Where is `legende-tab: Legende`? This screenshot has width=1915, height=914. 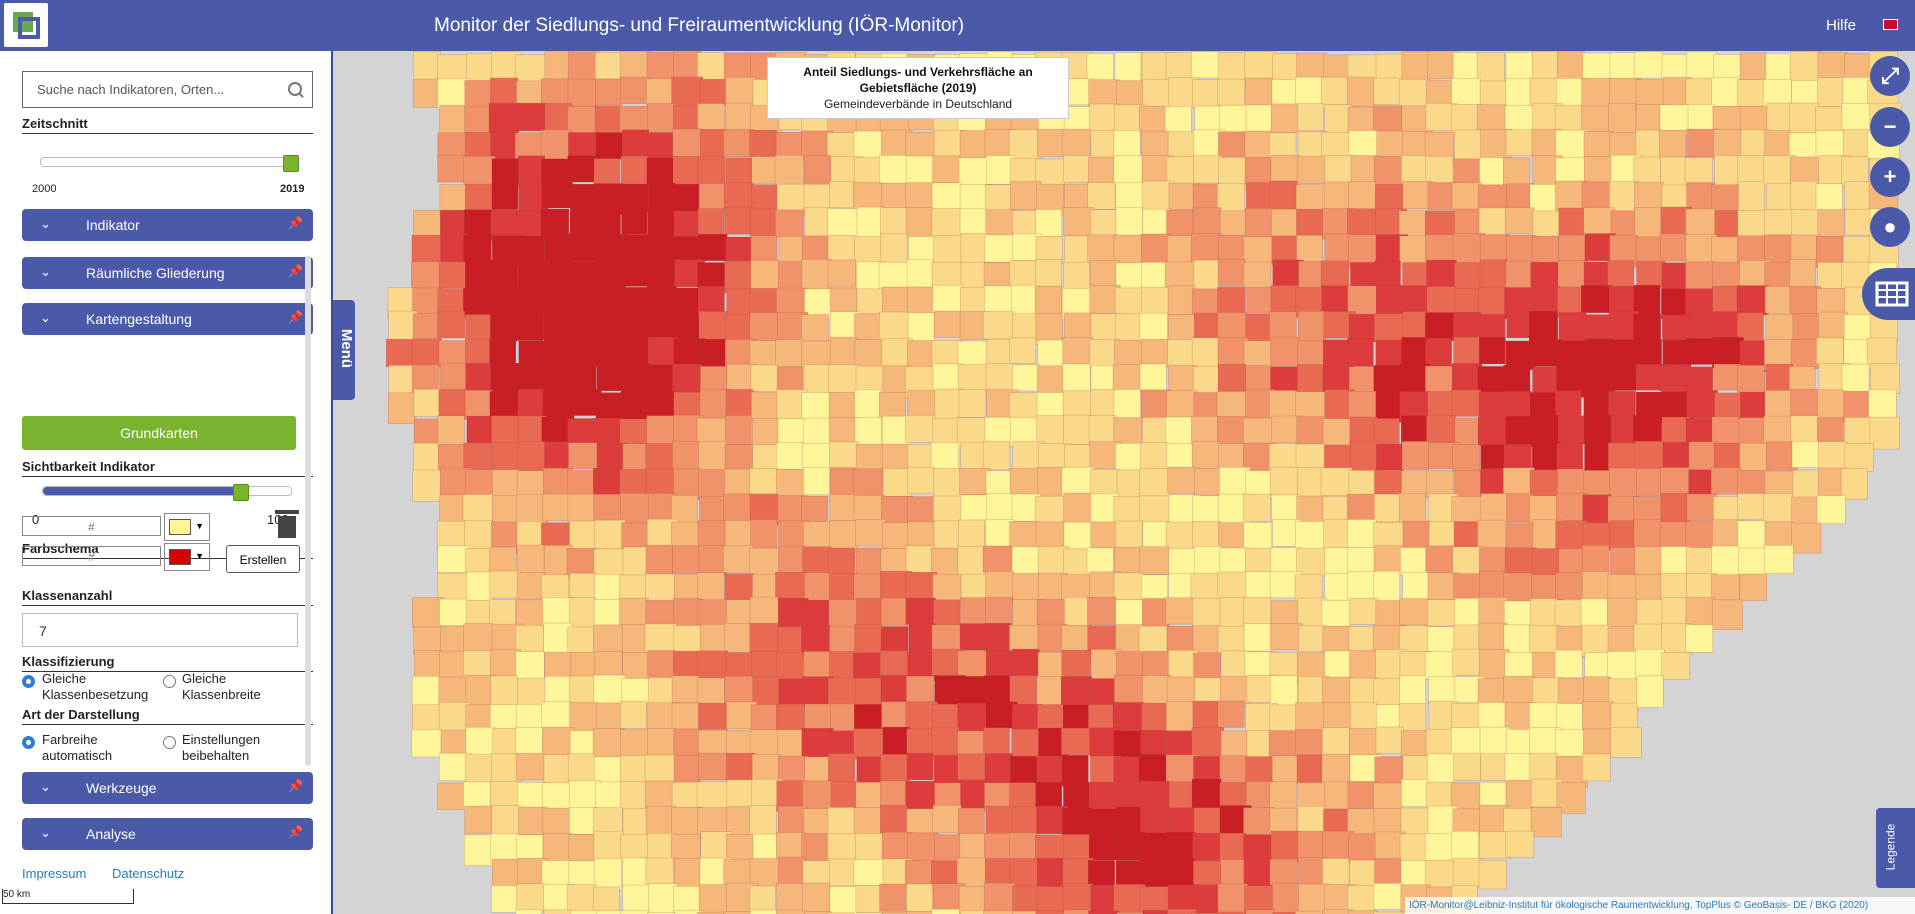
legende-tab: Legende is located at coordinates (1895, 848).